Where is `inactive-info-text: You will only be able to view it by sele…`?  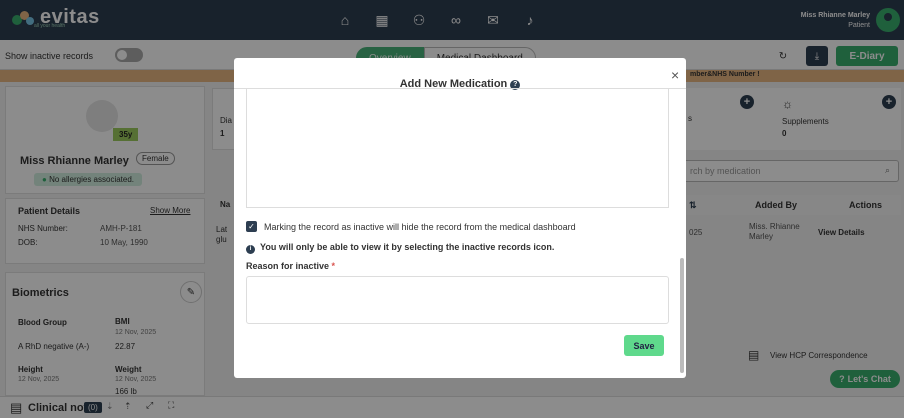
inactive-info-text: You will only be able to view it by sele… is located at coordinates (407, 247).